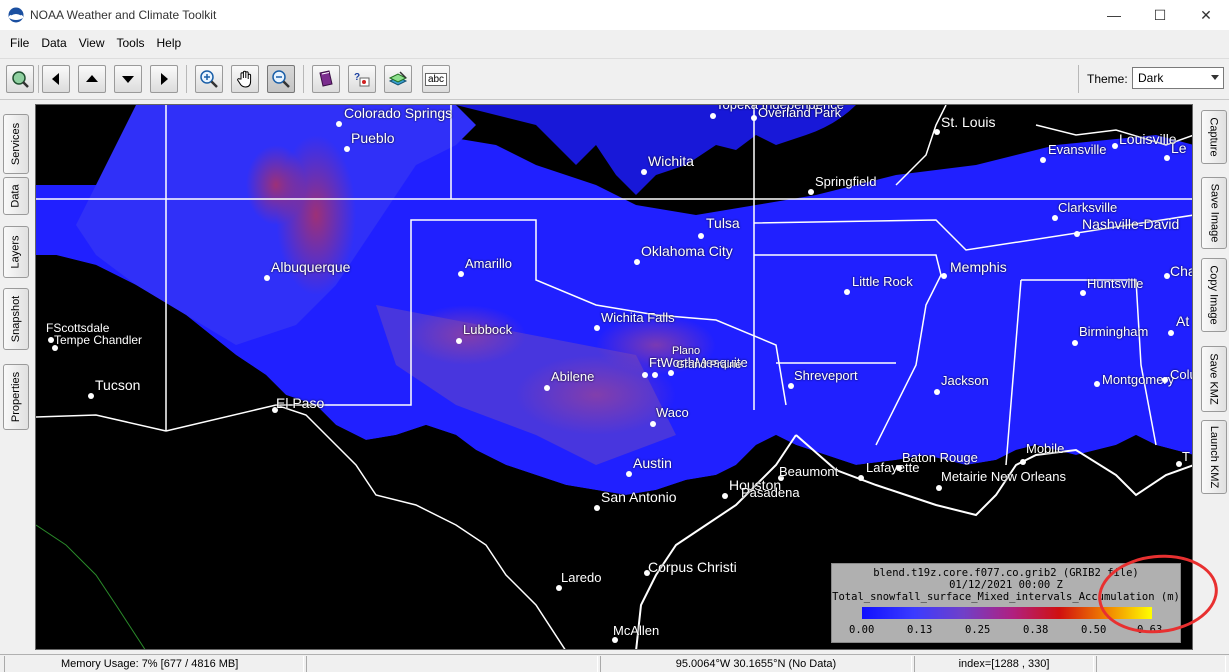 The image size is (1229, 672). What do you see at coordinates (436, 79) in the screenshot?
I see `label-button: abc` at bounding box center [436, 79].